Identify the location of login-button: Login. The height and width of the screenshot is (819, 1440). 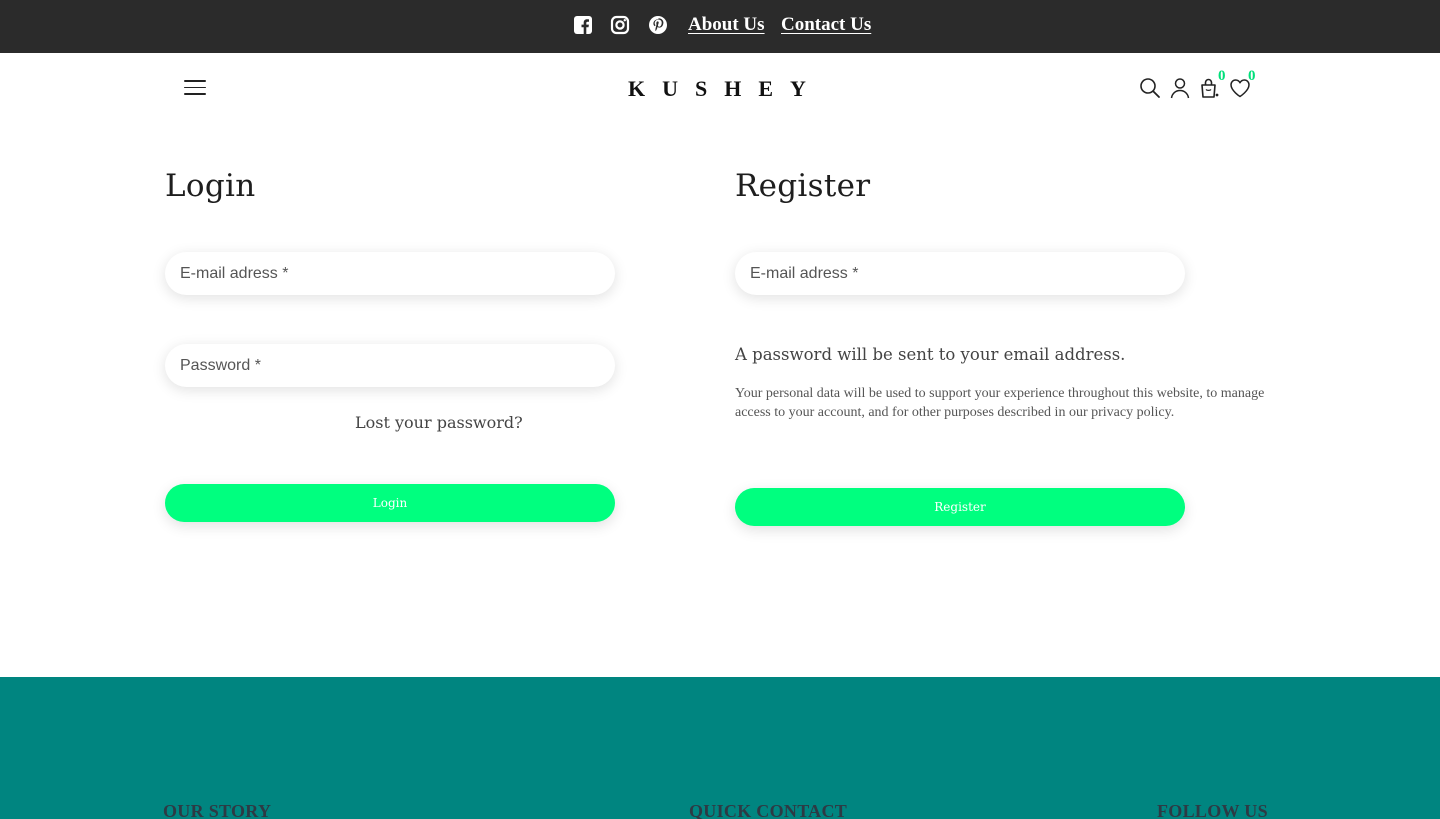
(390, 503).